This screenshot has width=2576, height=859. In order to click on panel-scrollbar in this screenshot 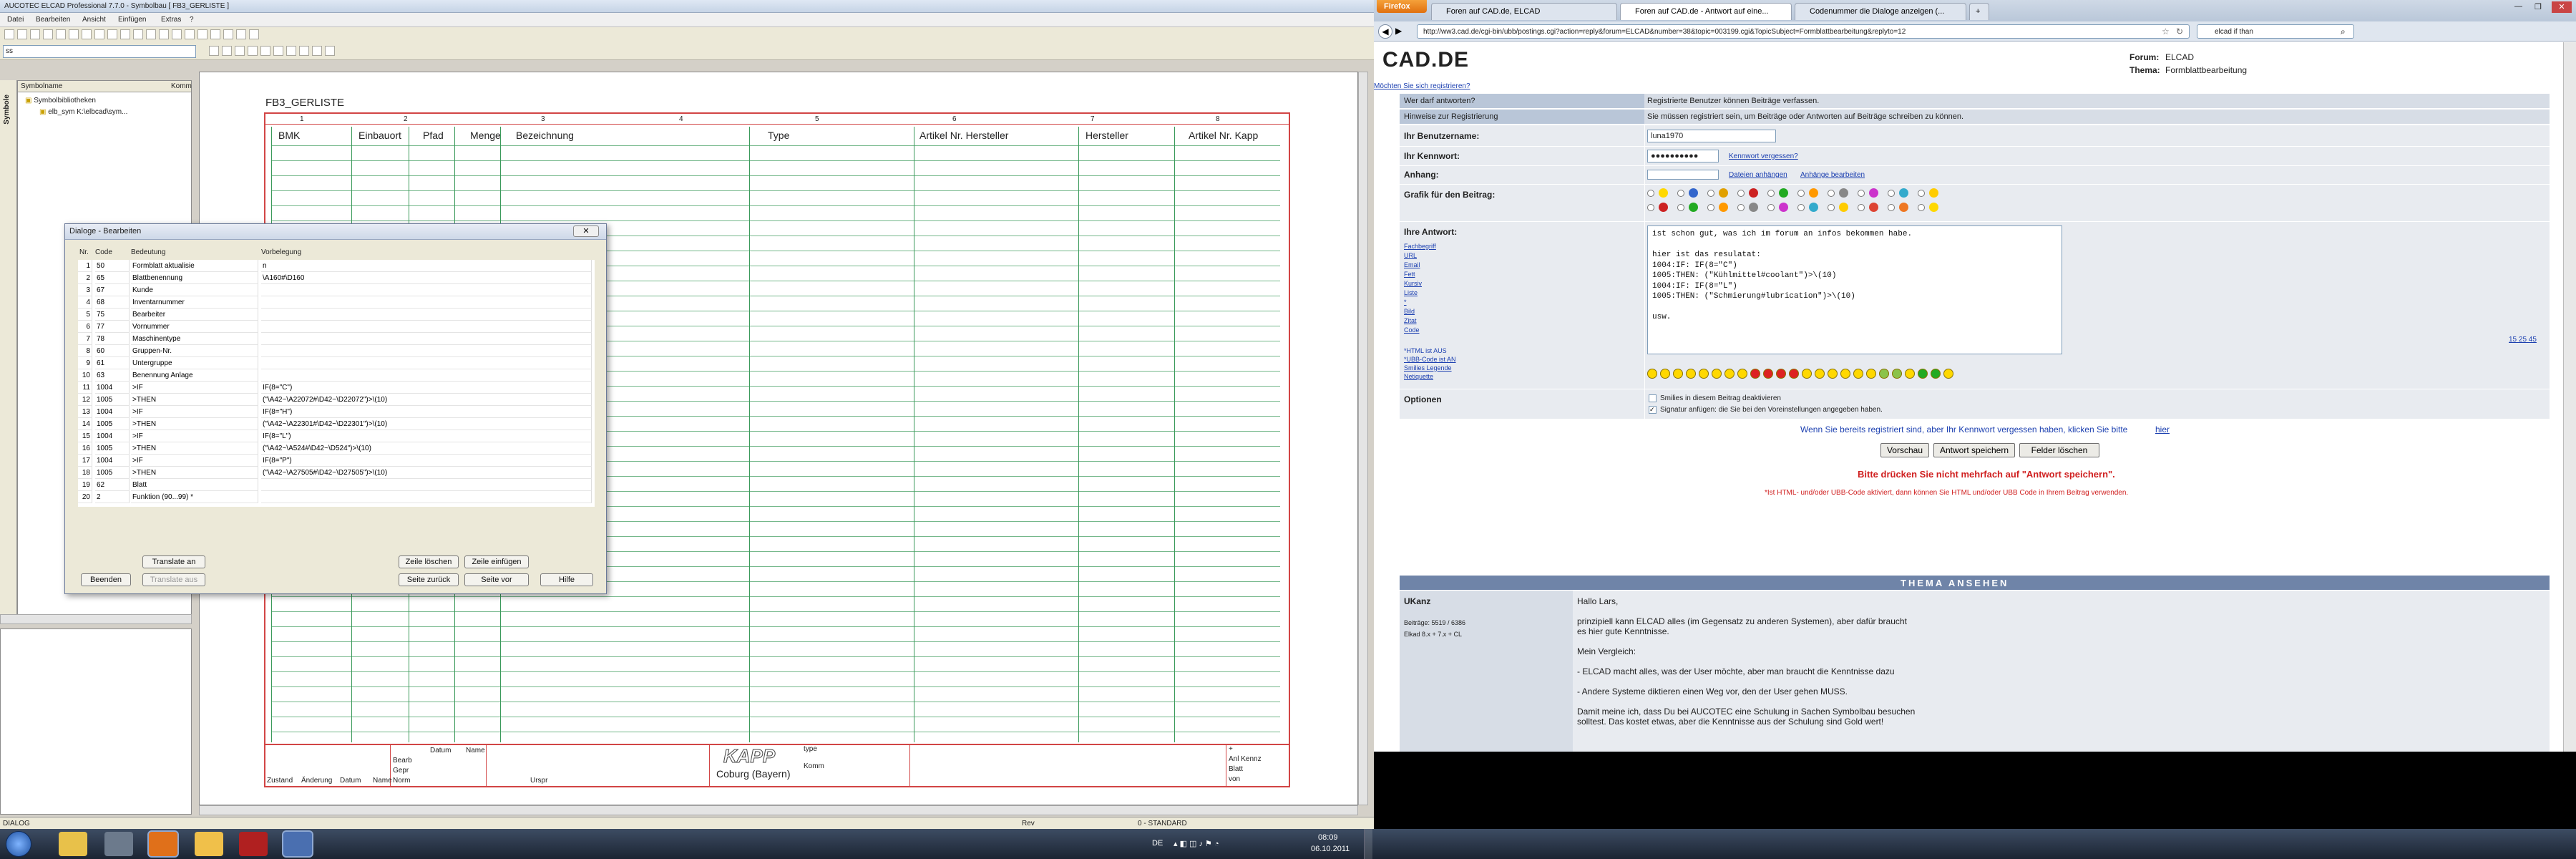, I will do `click(96, 619)`.